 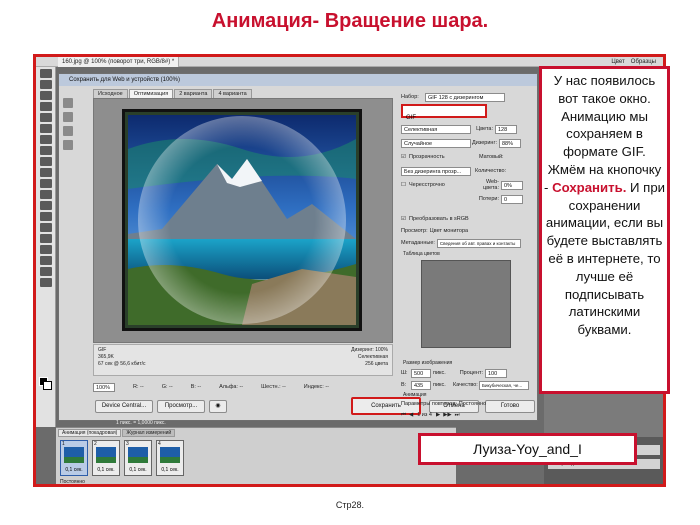 What do you see at coordinates (110, 93) in the screenshot?
I see `tab-original: Исходное` at bounding box center [110, 93].